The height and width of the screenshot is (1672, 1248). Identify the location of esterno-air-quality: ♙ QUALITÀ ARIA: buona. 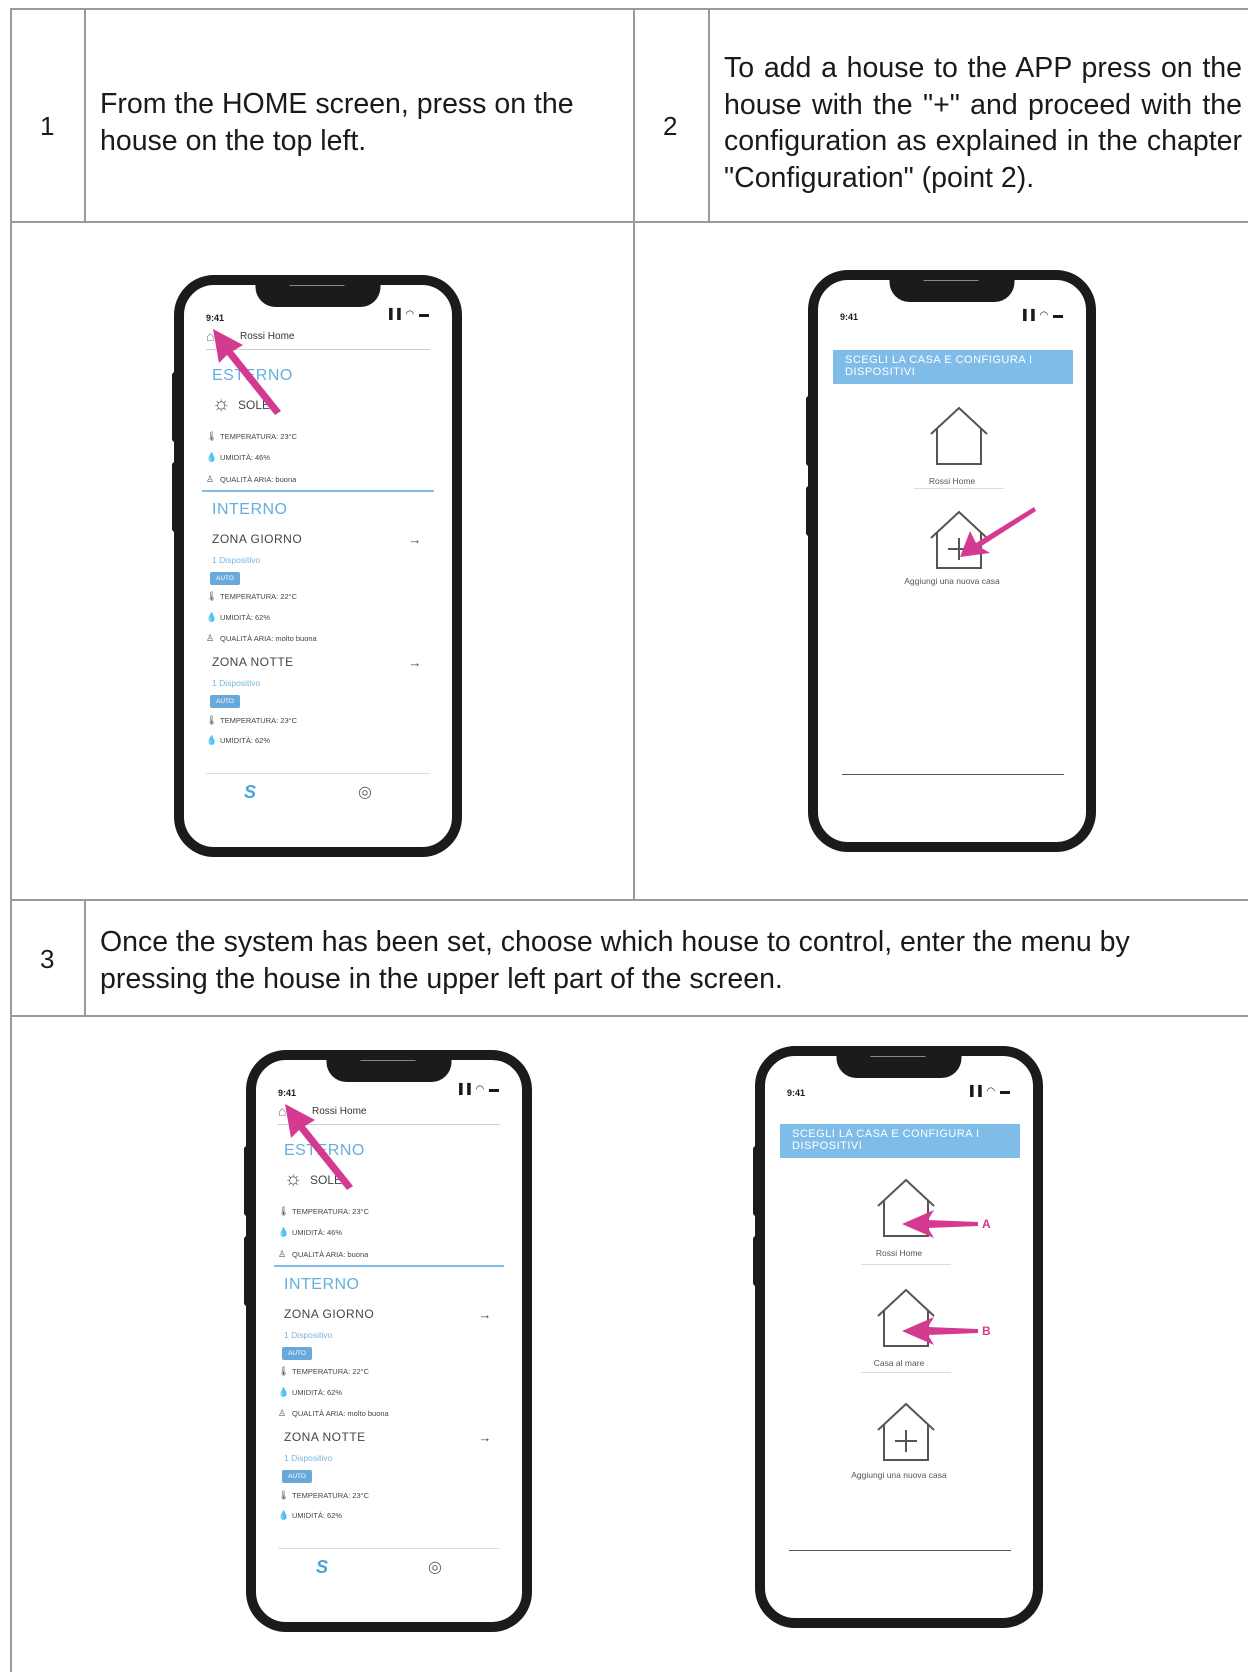
(323, 1254).